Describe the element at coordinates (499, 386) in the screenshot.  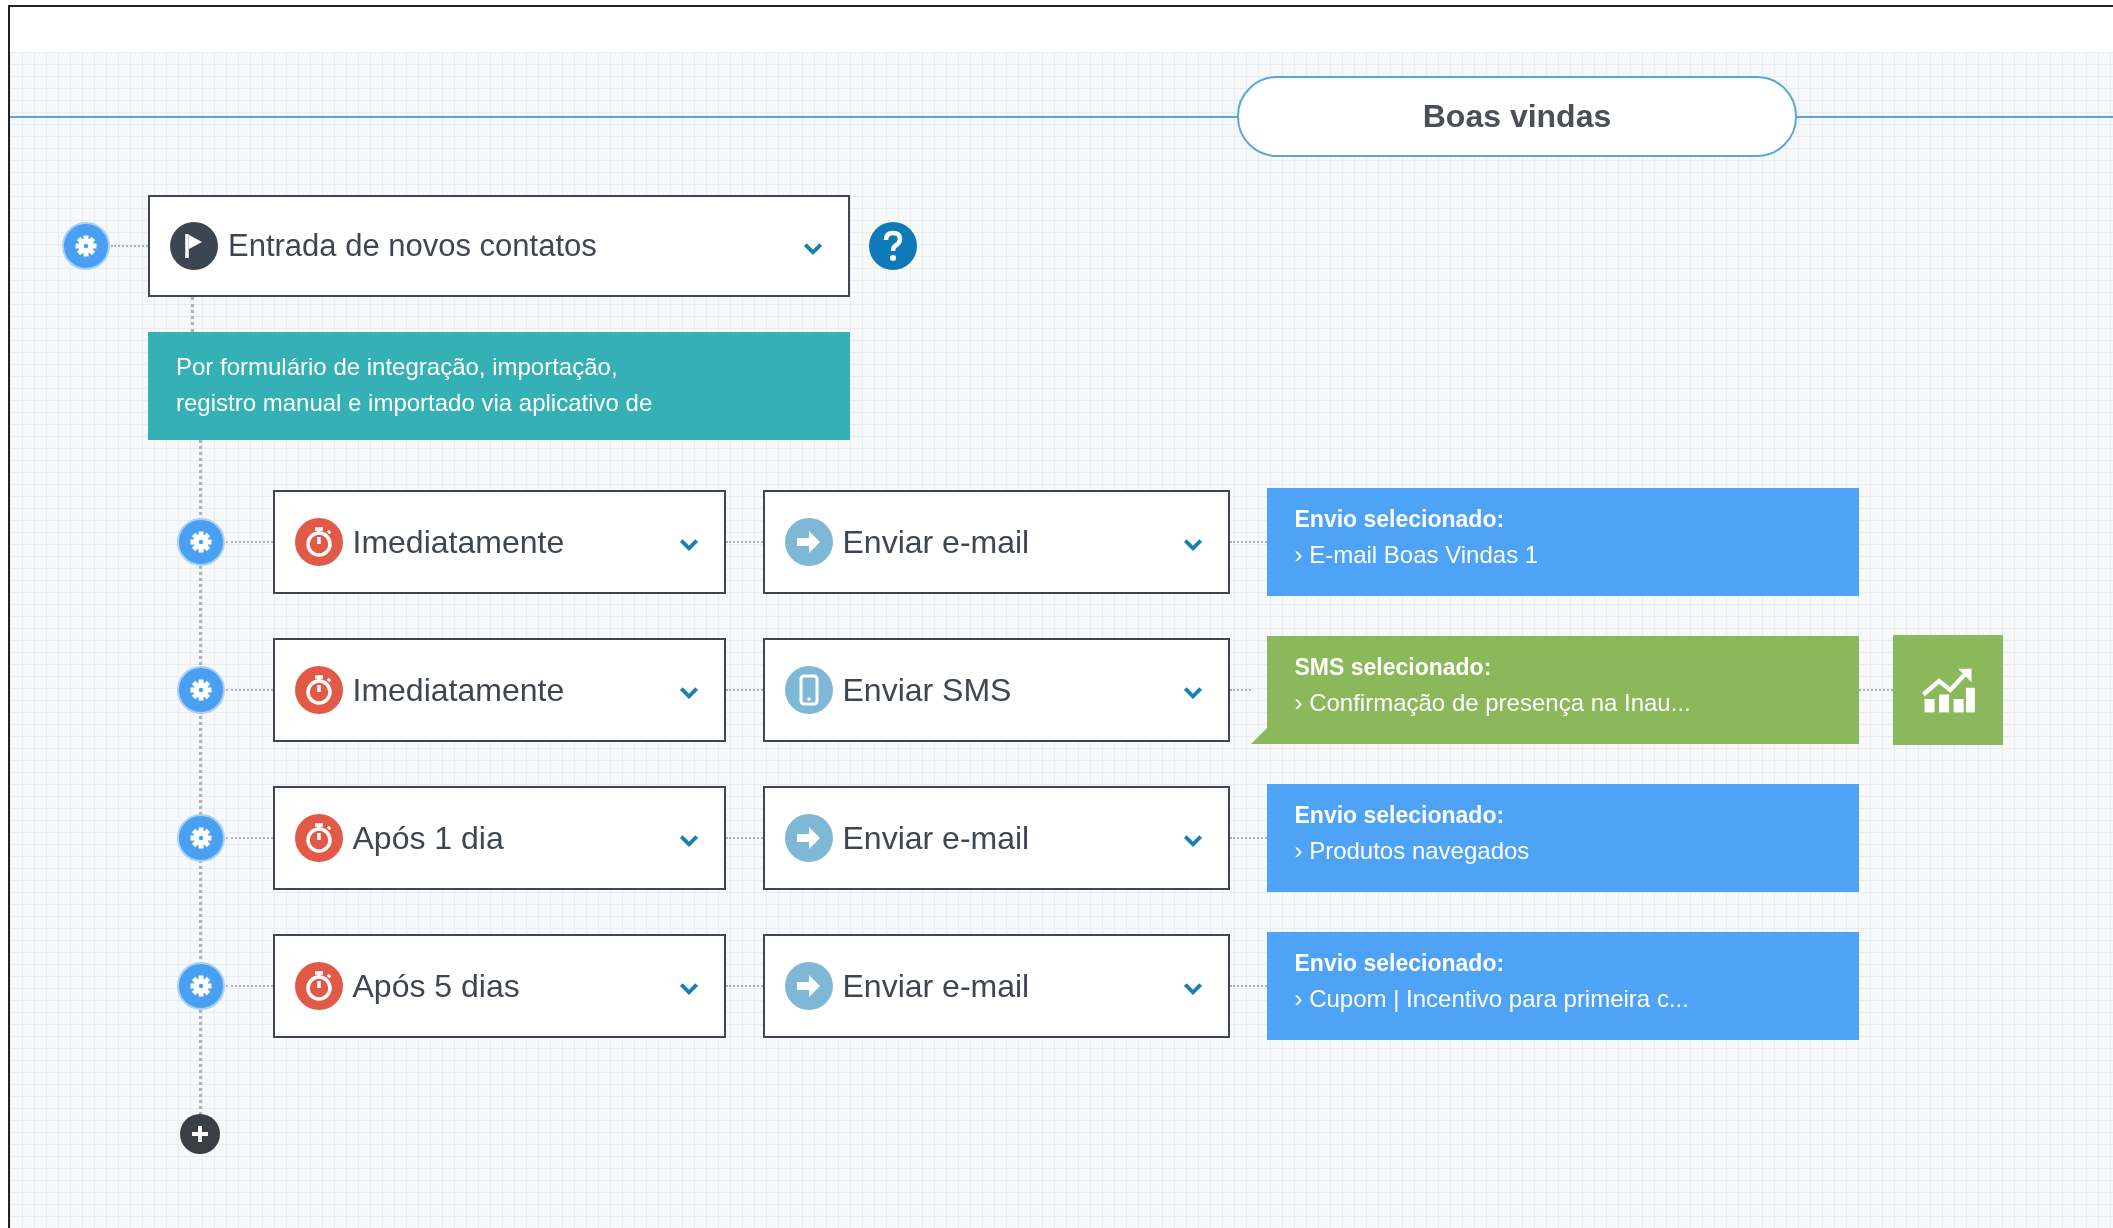
I see `trigger-description: Por formulário de integração, importação, registro manual e importado via aplicativo de` at that location.